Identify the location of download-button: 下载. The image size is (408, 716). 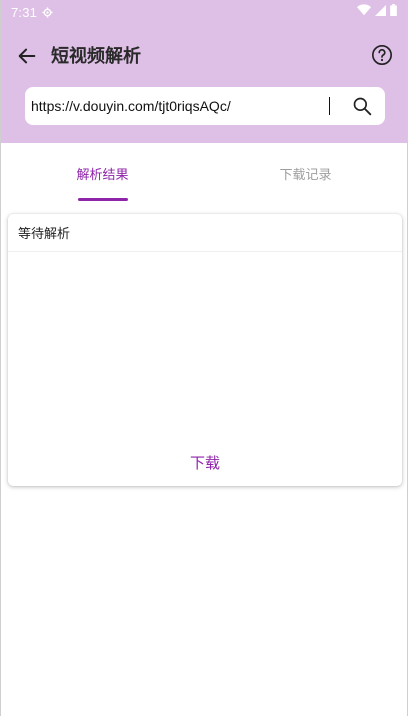
(205, 462).